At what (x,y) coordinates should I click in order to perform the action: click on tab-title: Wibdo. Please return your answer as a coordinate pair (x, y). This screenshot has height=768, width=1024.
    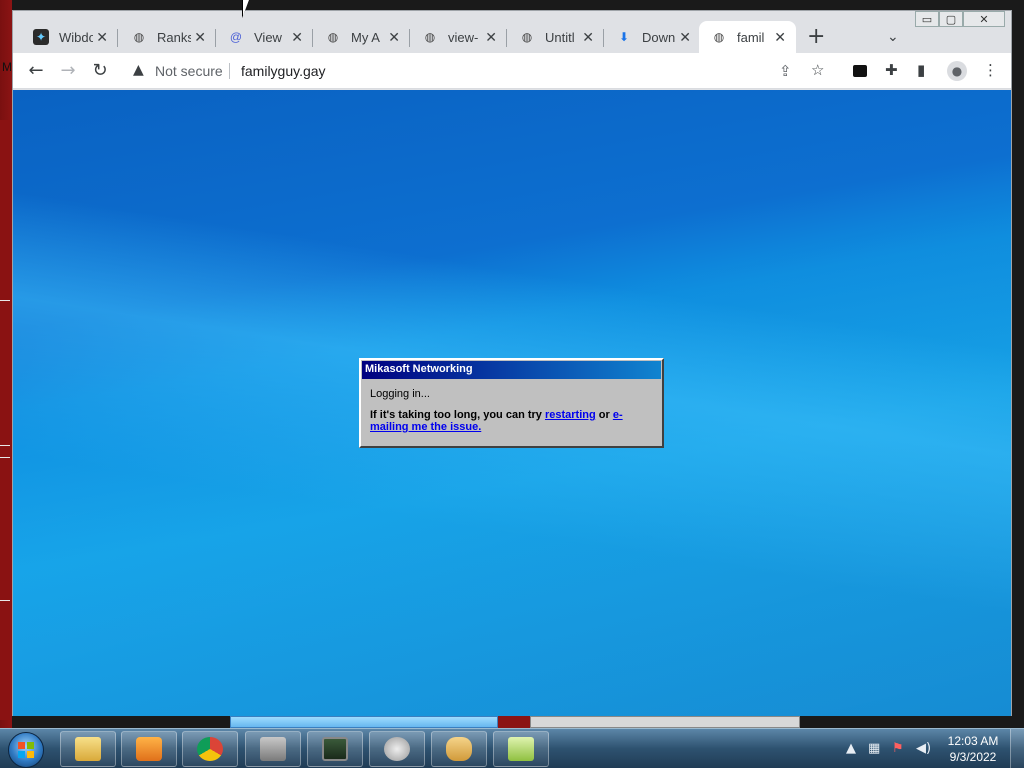
    Looking at the image, I should click on (76, 37).